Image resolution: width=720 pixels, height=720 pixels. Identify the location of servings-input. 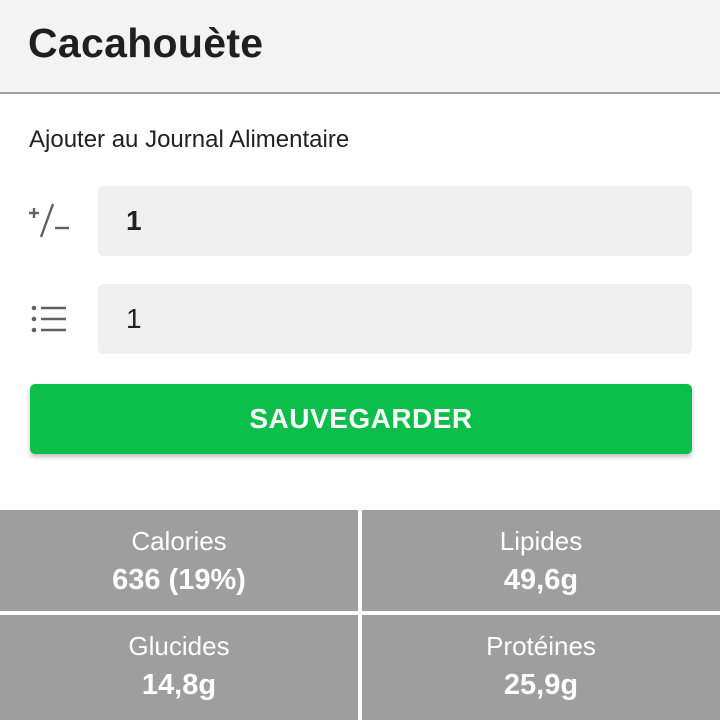
(395, 319).